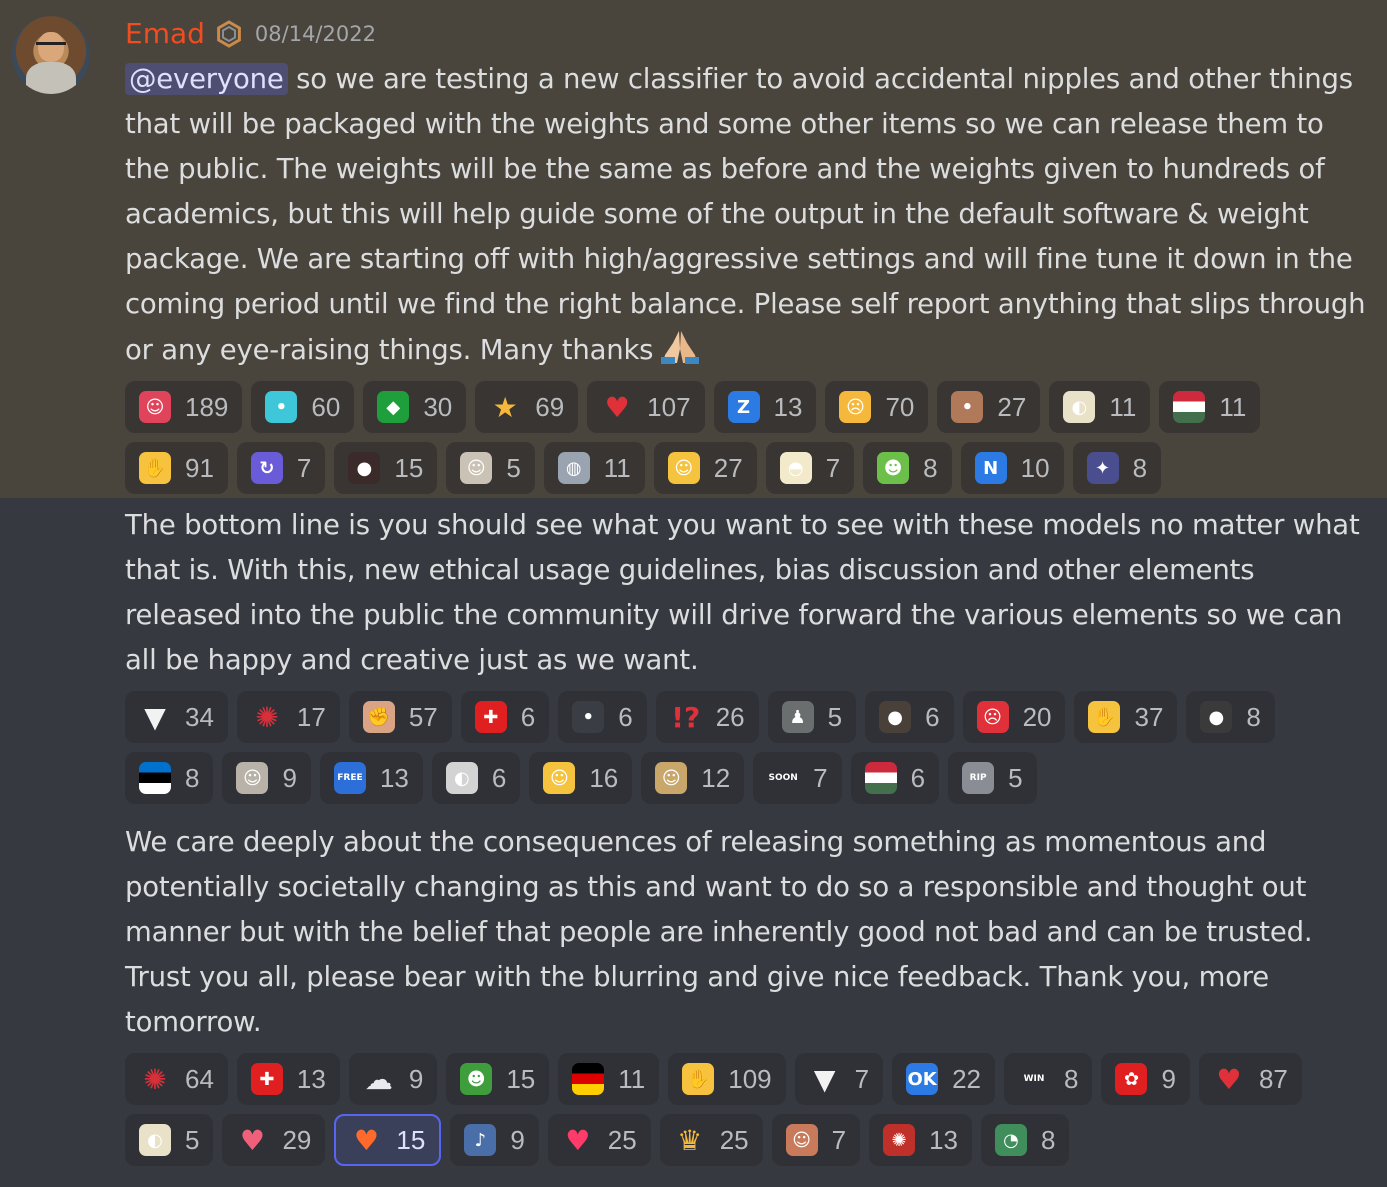 This screenshot has width=1387, height=1187. I want to click on reaction-count: 17, so click(311, 716).